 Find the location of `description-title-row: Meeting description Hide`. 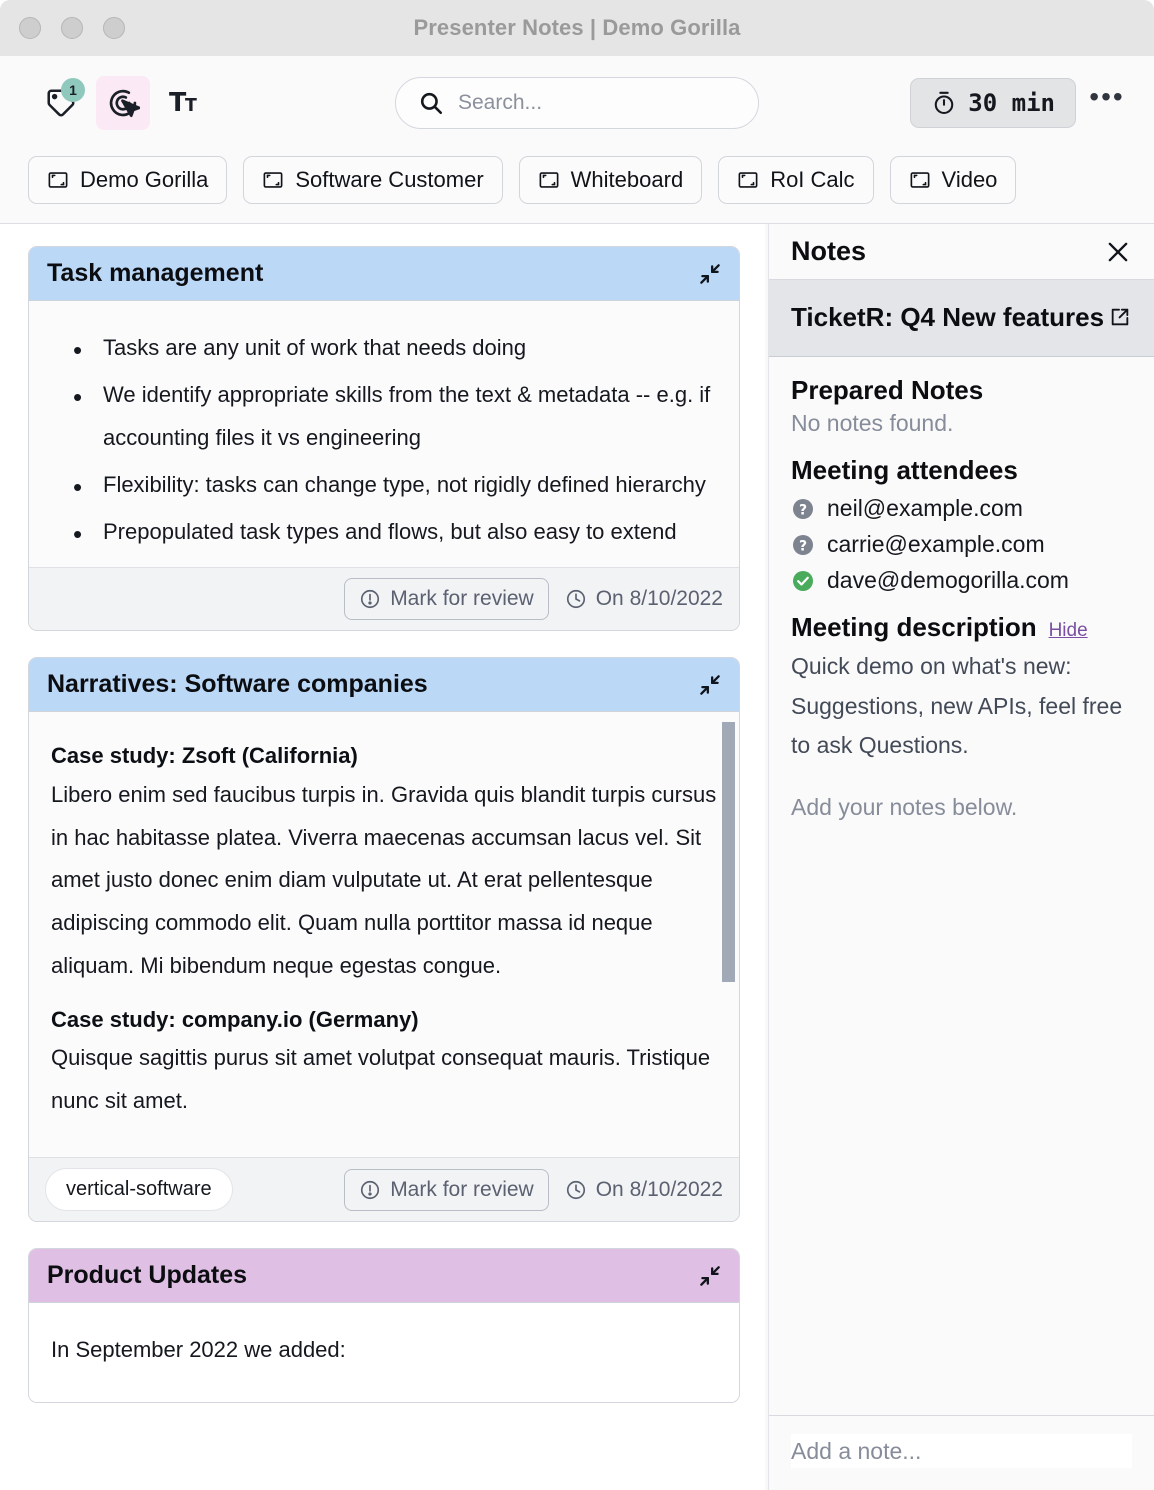

description-title-row: Meeting description Hide is located at coordinates (961, 627).